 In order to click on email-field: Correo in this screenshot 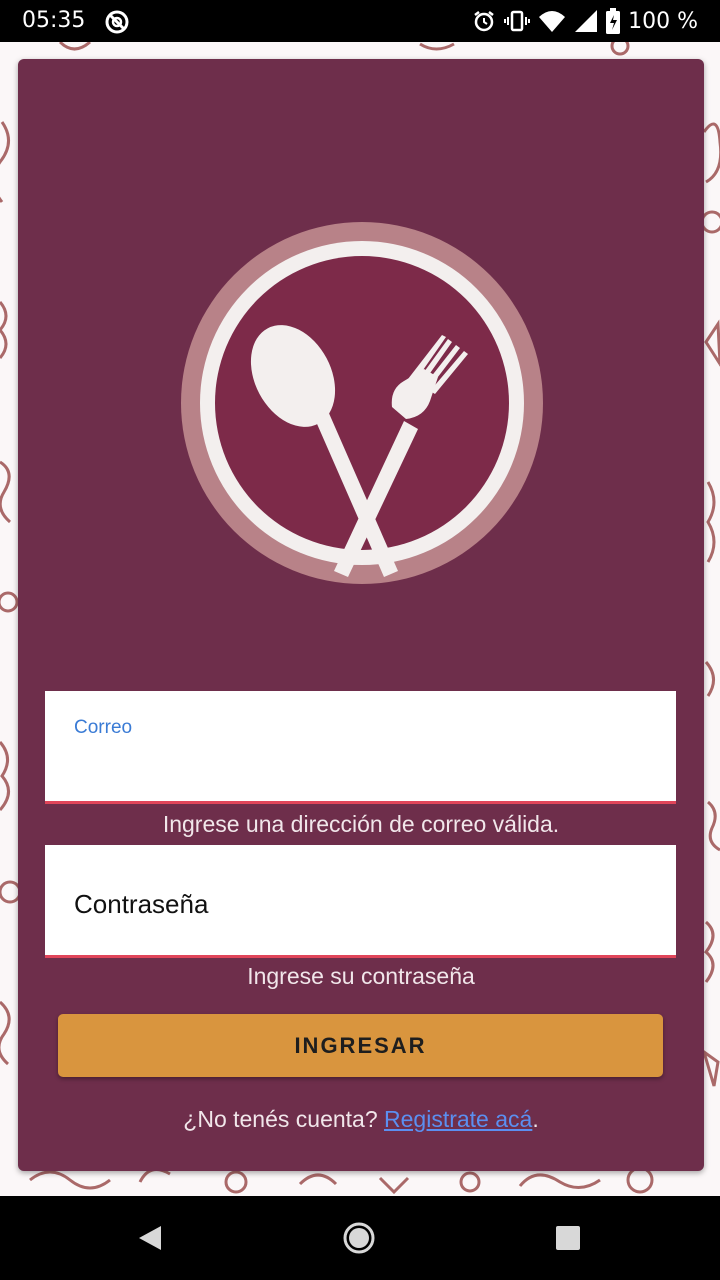, I will do `click(360, 747)`.